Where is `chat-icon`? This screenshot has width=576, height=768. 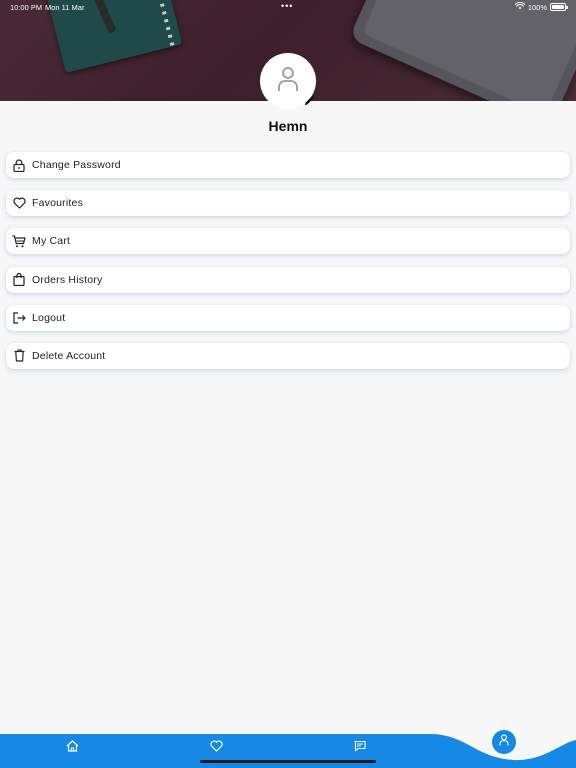 chat-icon is located at coordinates (360, 748).